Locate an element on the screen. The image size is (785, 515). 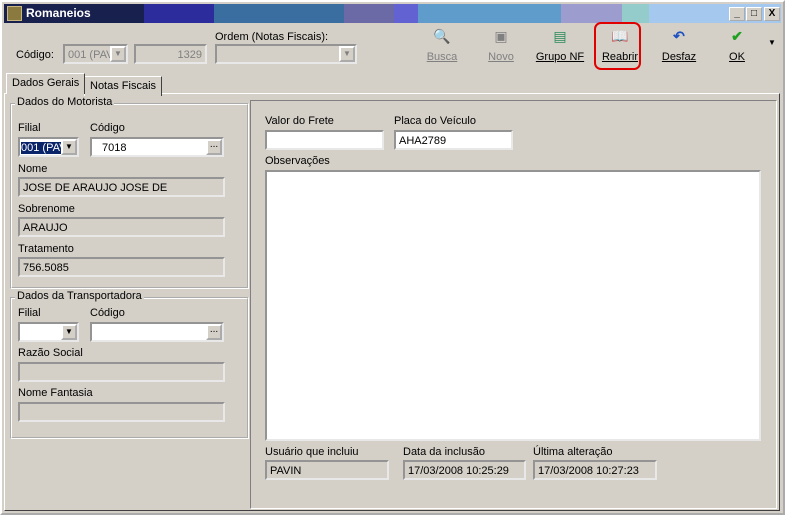
ok-label: OK is located at coordinates (737, 57).